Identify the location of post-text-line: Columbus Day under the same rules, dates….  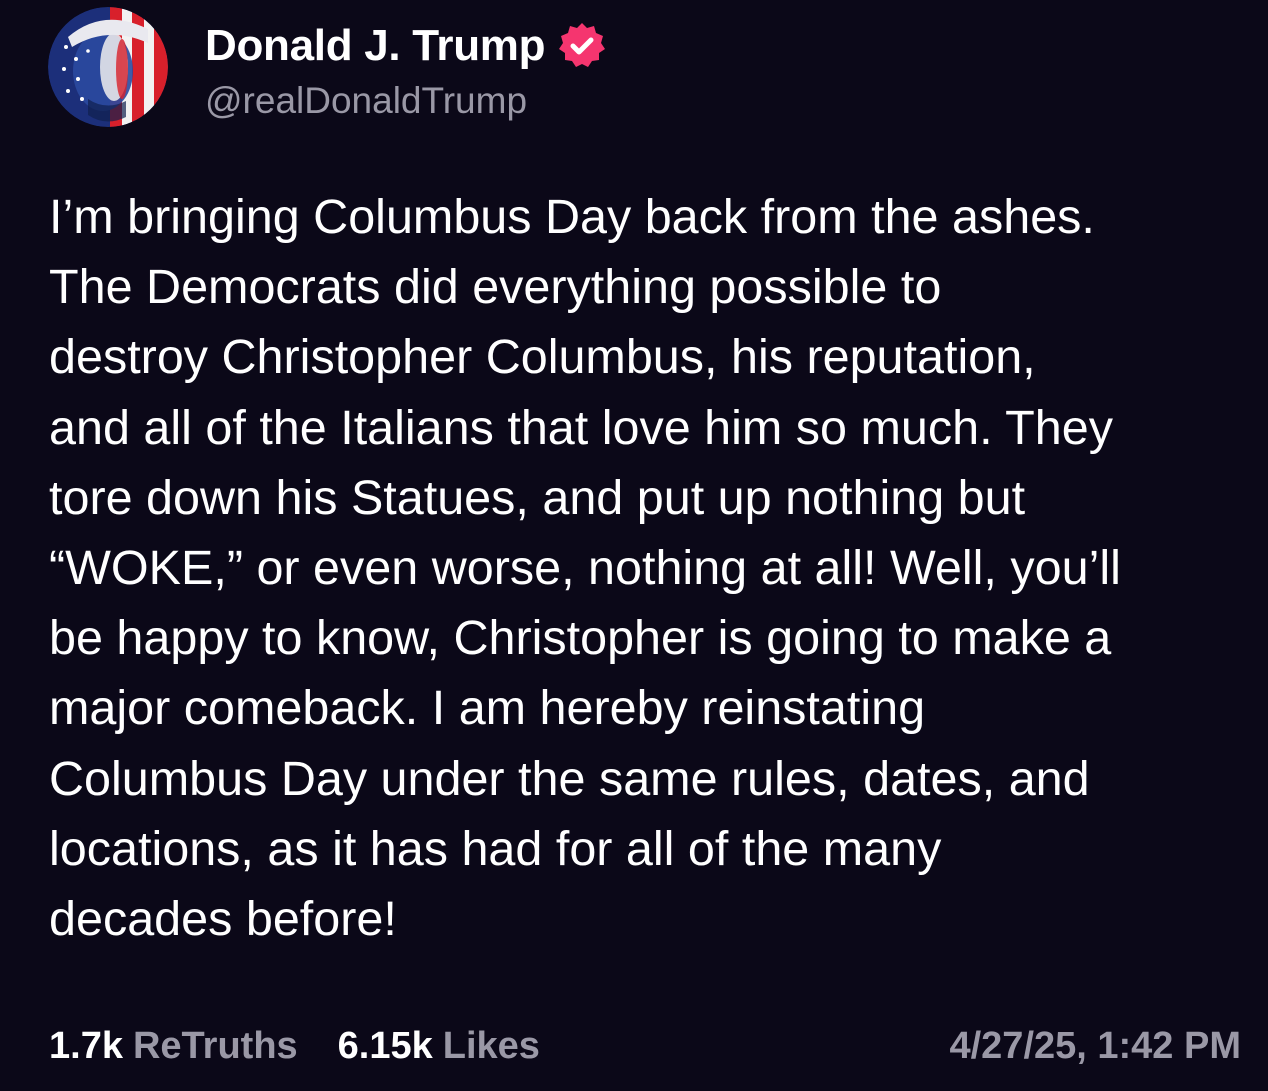
(569, 778).